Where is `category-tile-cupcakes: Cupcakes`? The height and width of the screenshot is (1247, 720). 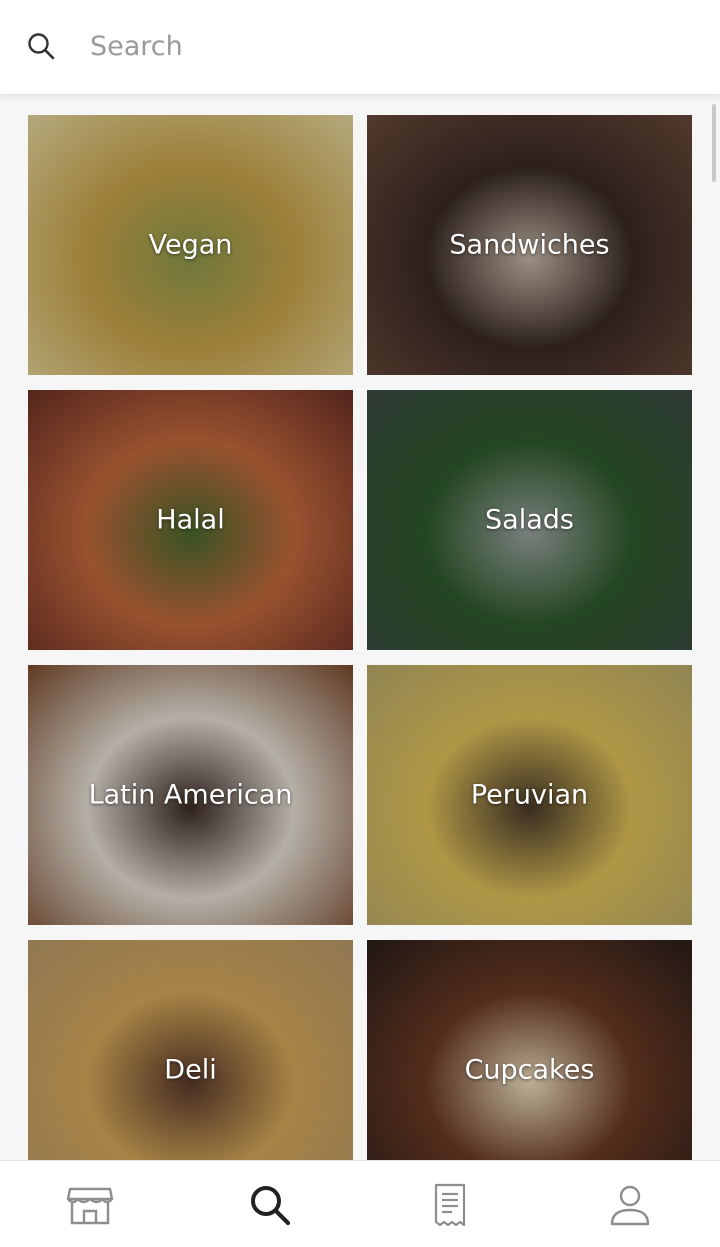
category-tile-cupcakes: Cupcakes is located at coordinates (529, 1050).